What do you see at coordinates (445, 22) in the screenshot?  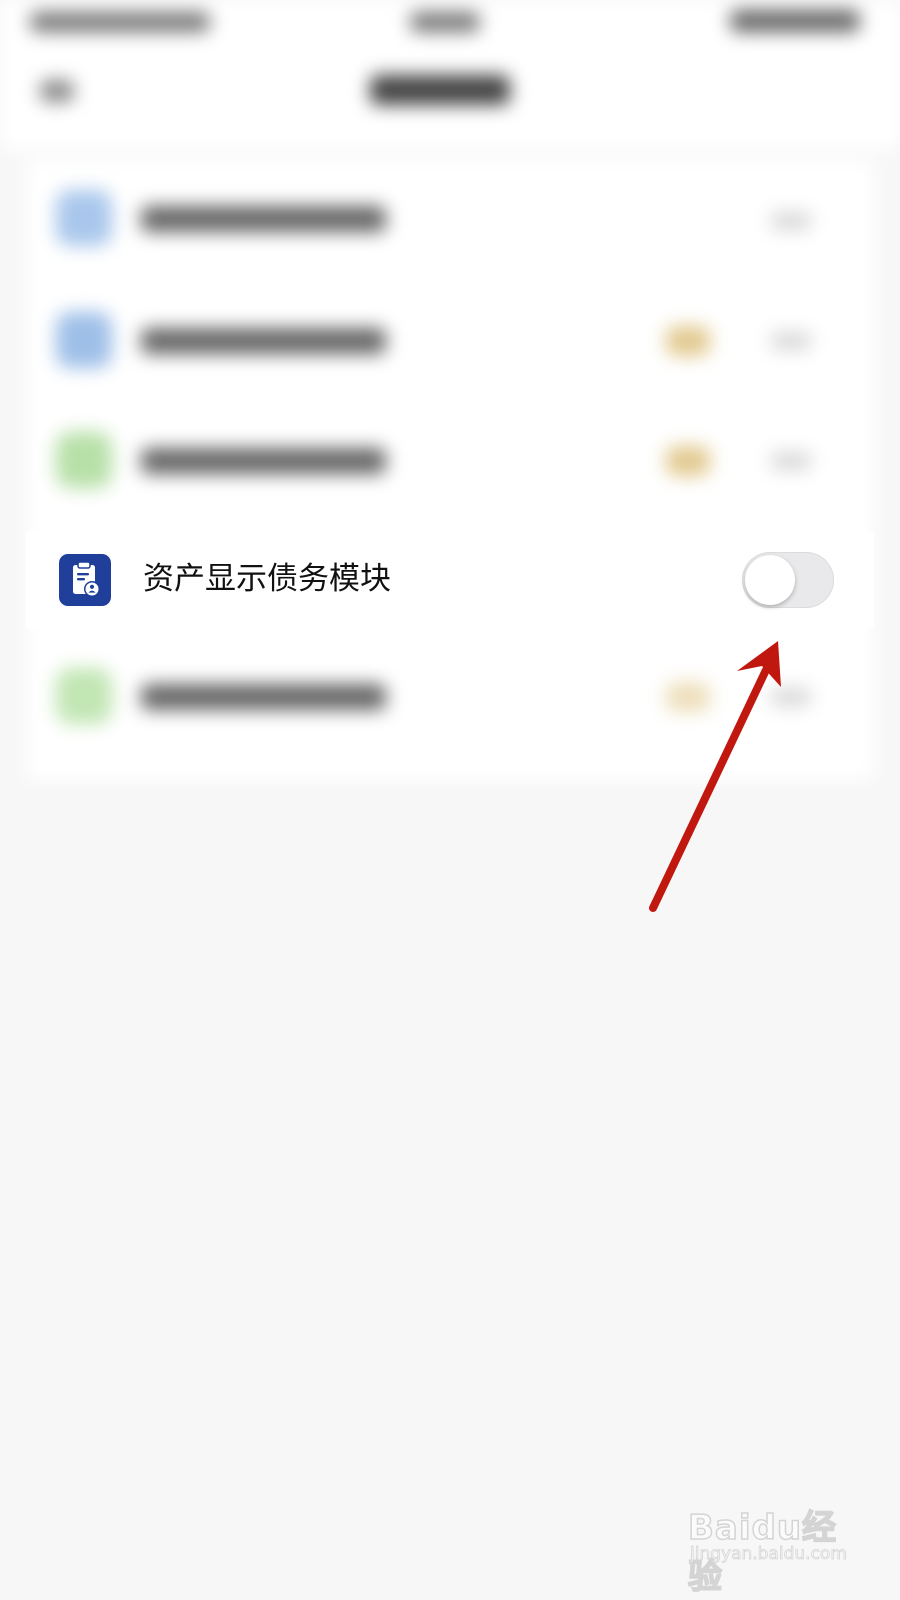 I see `status-bar-time` at bounding box center [445, 22].